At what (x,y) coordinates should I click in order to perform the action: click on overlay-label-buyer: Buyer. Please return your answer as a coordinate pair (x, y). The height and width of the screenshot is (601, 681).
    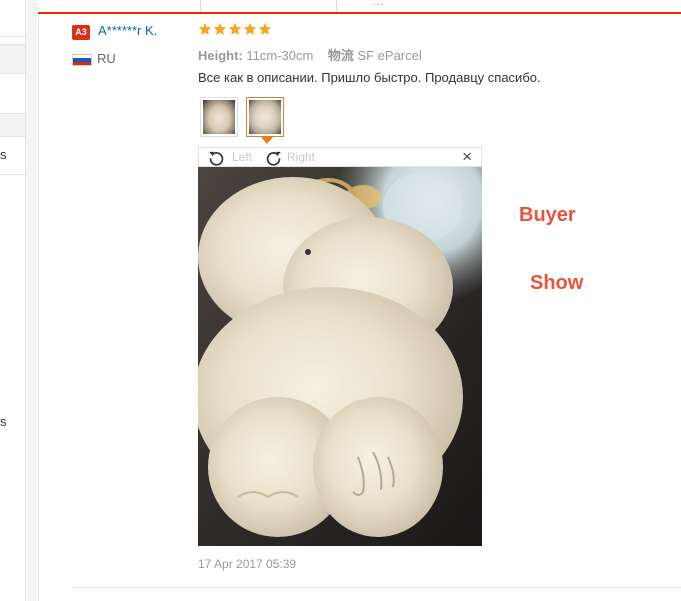
    Looking at the image, I should click on (547, 215).